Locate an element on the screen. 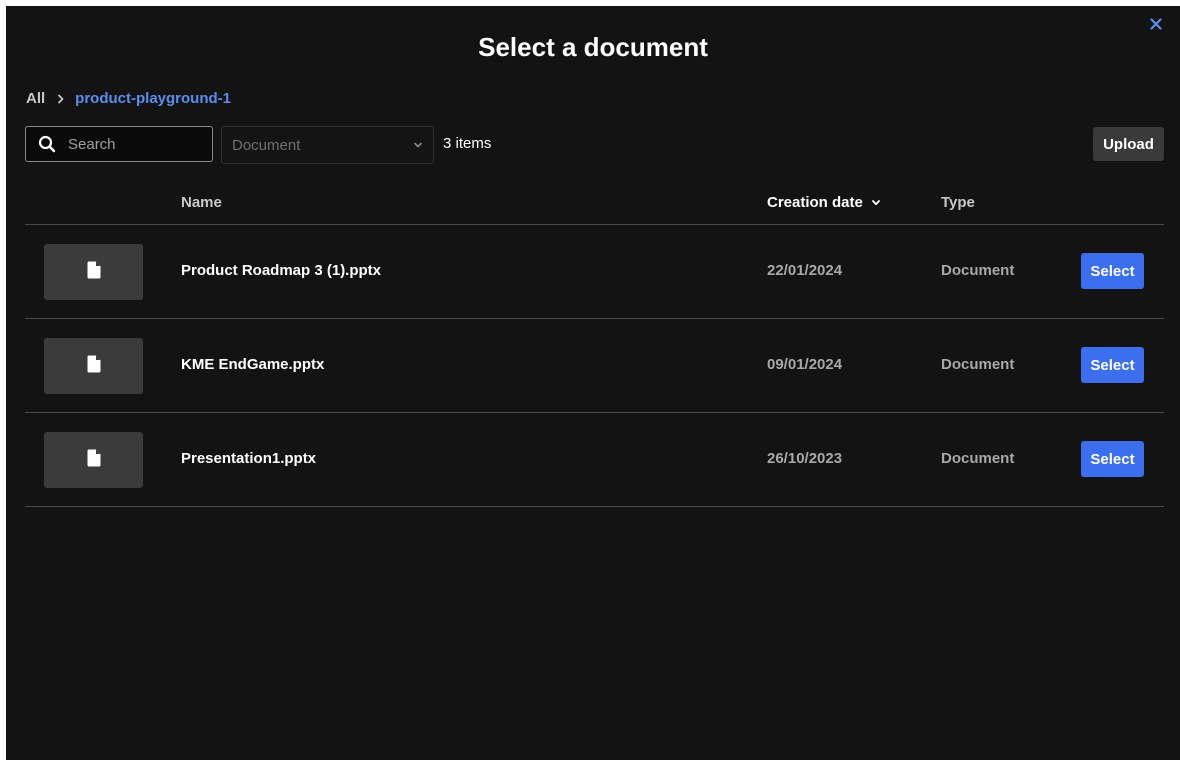  item-count: 3 items is located at coordinates (467, 143).